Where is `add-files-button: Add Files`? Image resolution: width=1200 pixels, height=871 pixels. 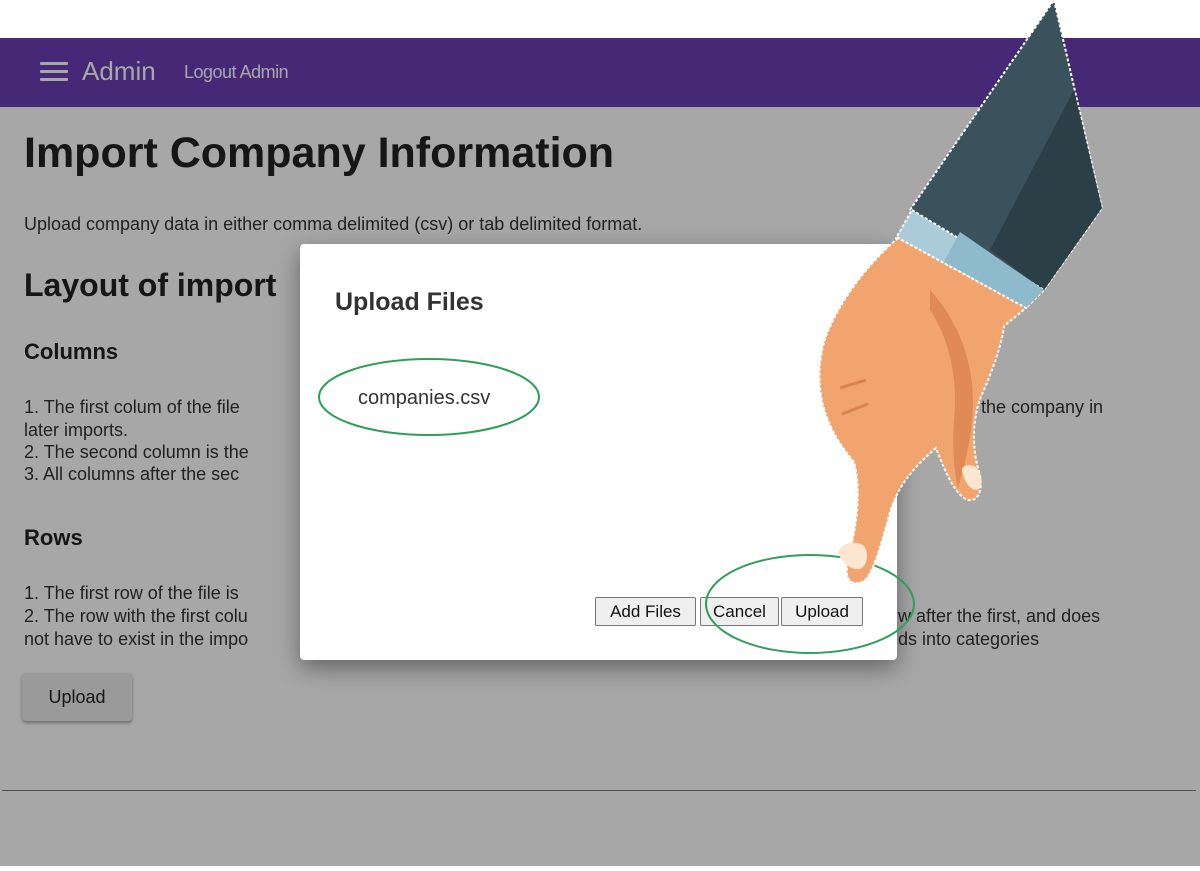
add-files-button: Add Files is located at coordinates (645, 611).